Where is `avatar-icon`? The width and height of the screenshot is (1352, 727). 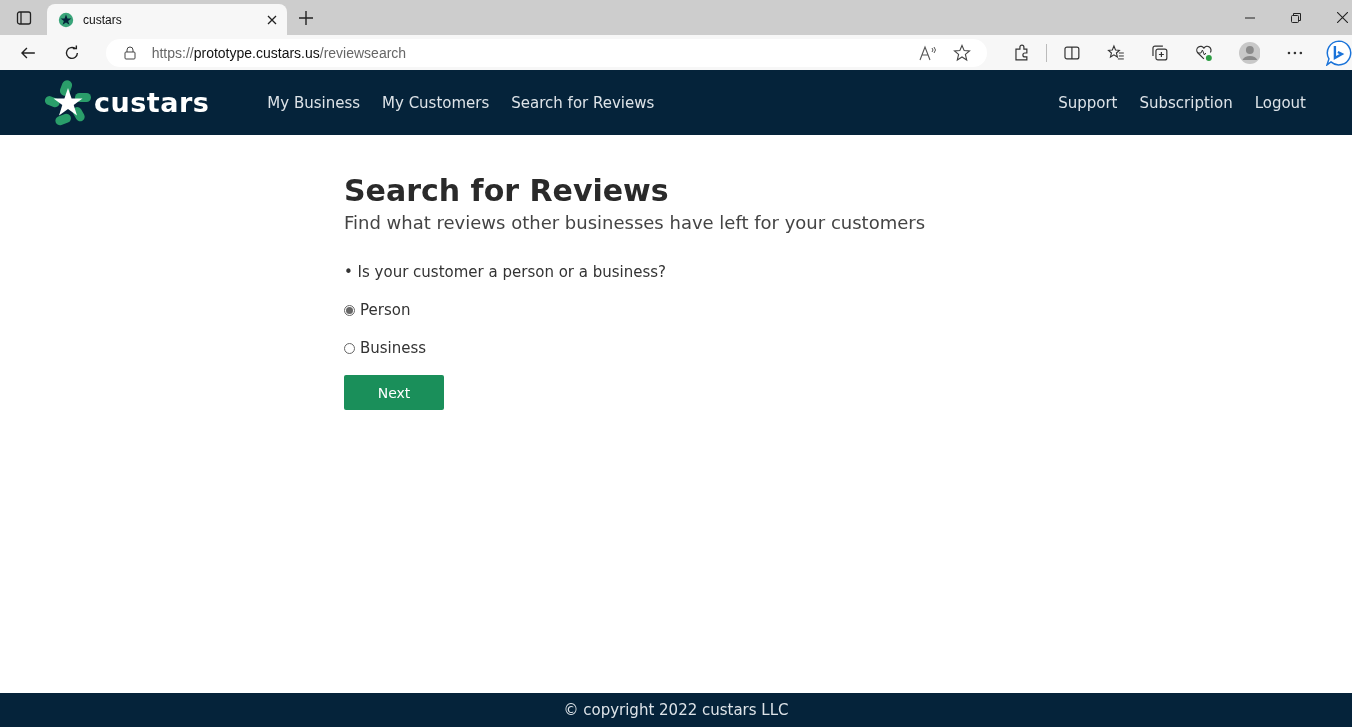
avatar-icon is located at coordinates (1249, 52).